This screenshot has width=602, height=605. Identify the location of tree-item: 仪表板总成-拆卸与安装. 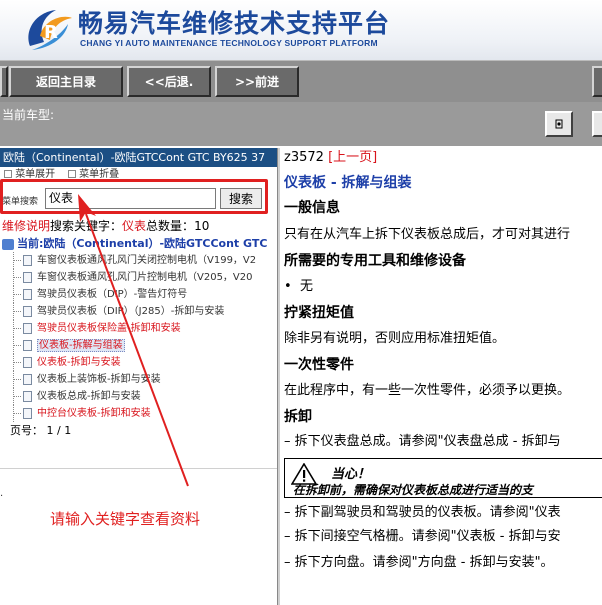
(143, 396).